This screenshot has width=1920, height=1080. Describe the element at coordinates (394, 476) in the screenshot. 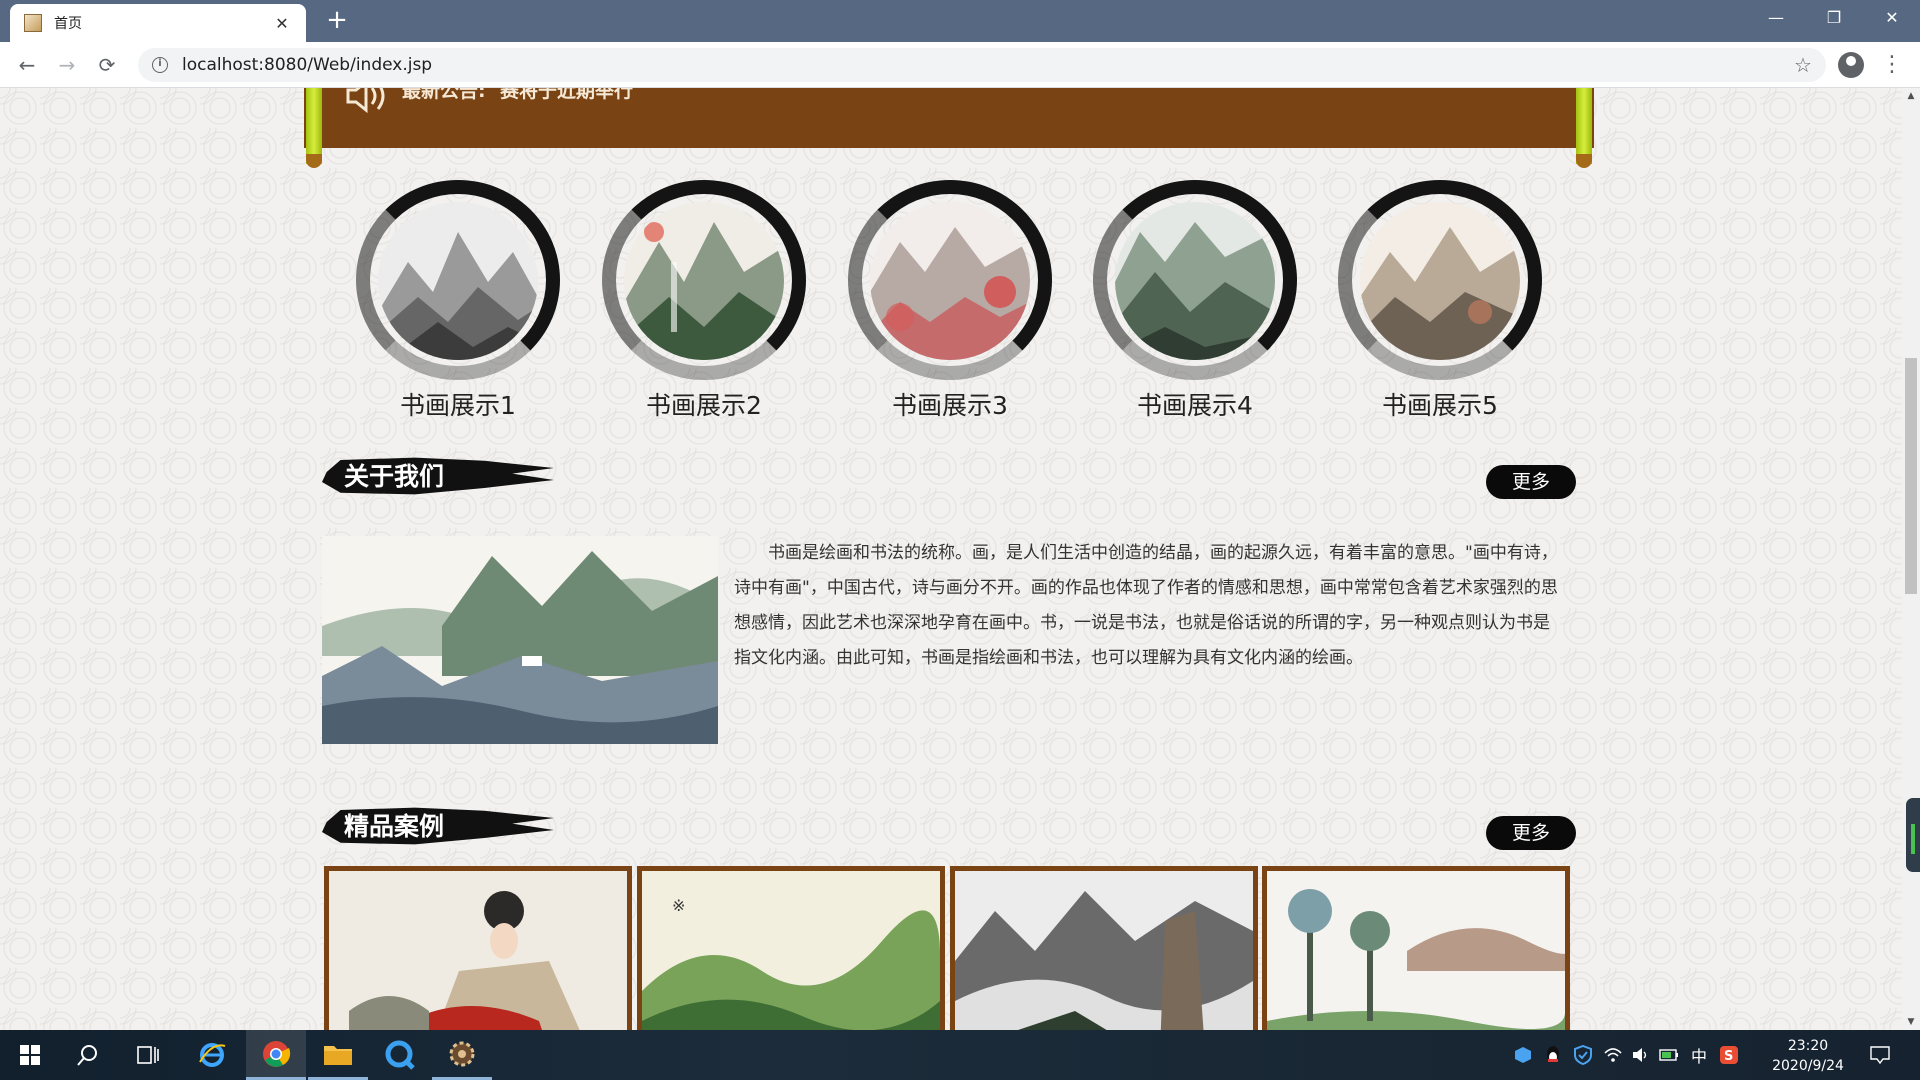

I see `about-title: 关于我们` at that location.